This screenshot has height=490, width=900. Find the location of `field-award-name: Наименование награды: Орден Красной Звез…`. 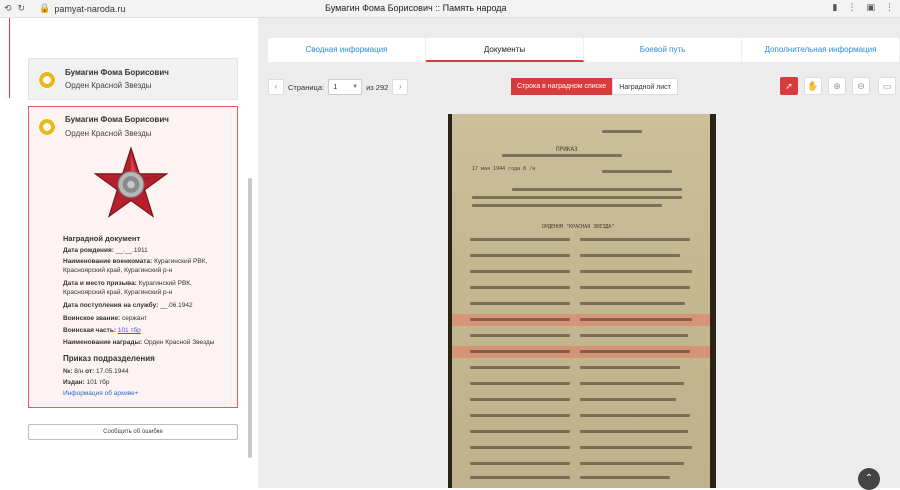

field-award-name: Наименование награды: Орден Красной Звез… is located at coordinates (139, 342).